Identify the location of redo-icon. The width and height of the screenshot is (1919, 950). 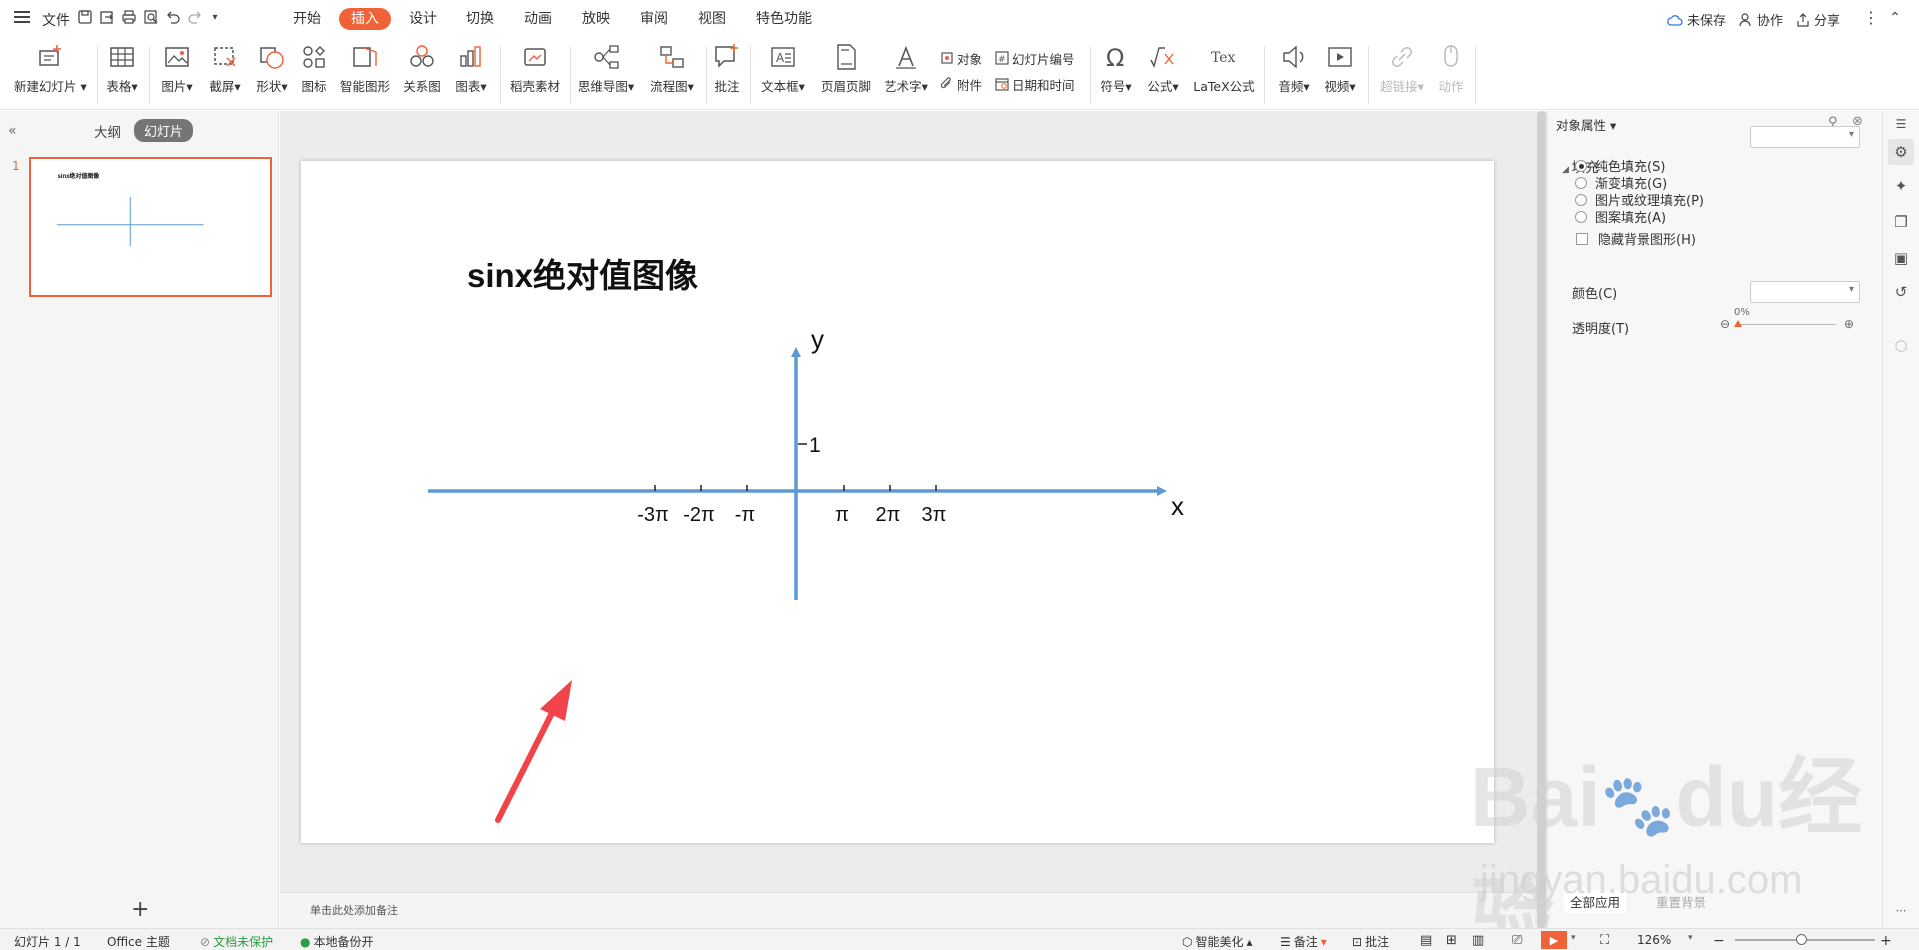
(195, 18).